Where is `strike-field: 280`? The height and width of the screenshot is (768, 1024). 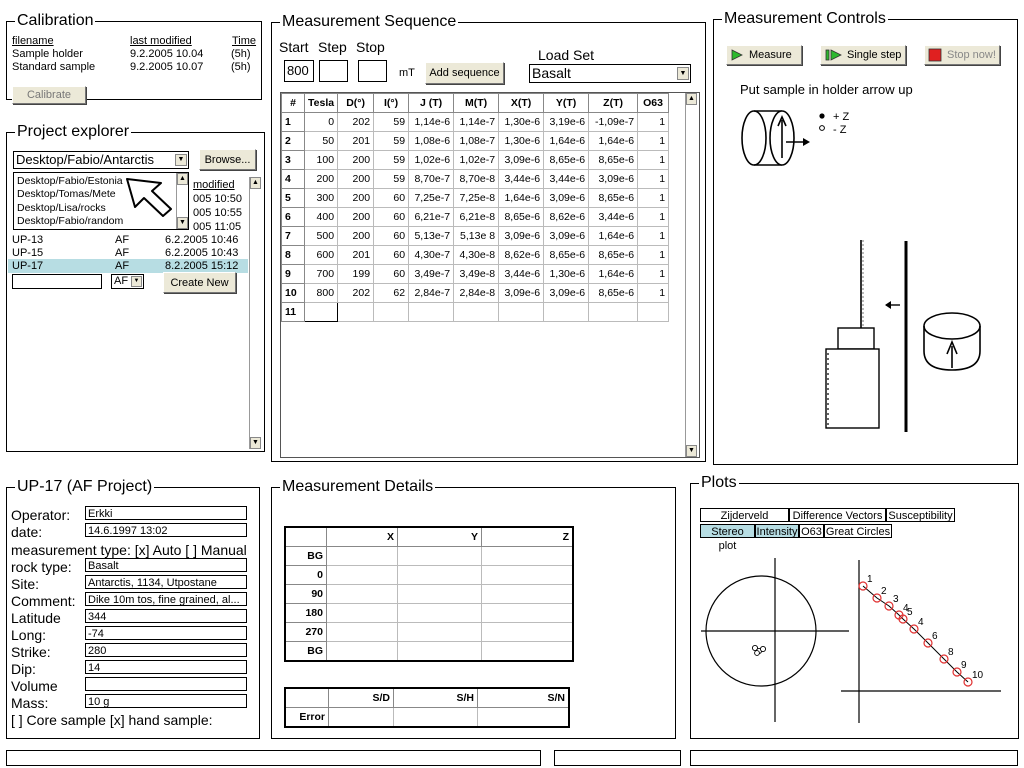
strike-field: 280 is located at coordinates (166, 650).